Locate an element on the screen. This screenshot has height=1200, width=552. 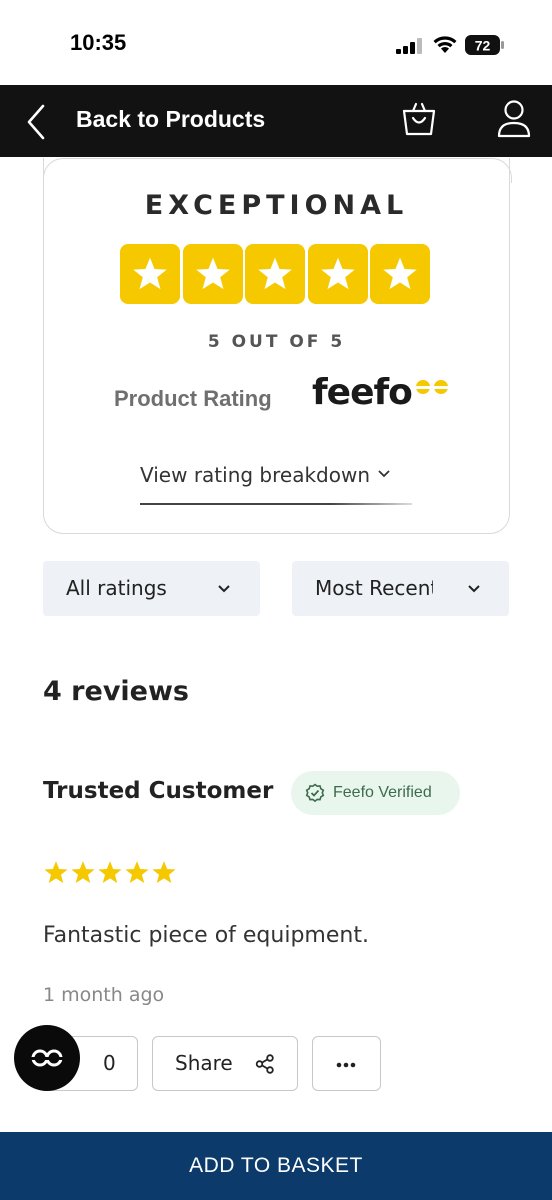
share-button-label: Share is located at coordinates (204, 1063).